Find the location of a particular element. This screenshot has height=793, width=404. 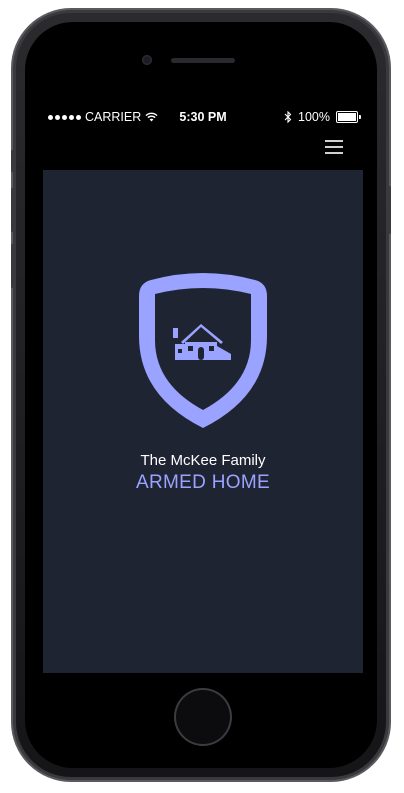

volume-up-button is located at coordinates (12, 210).